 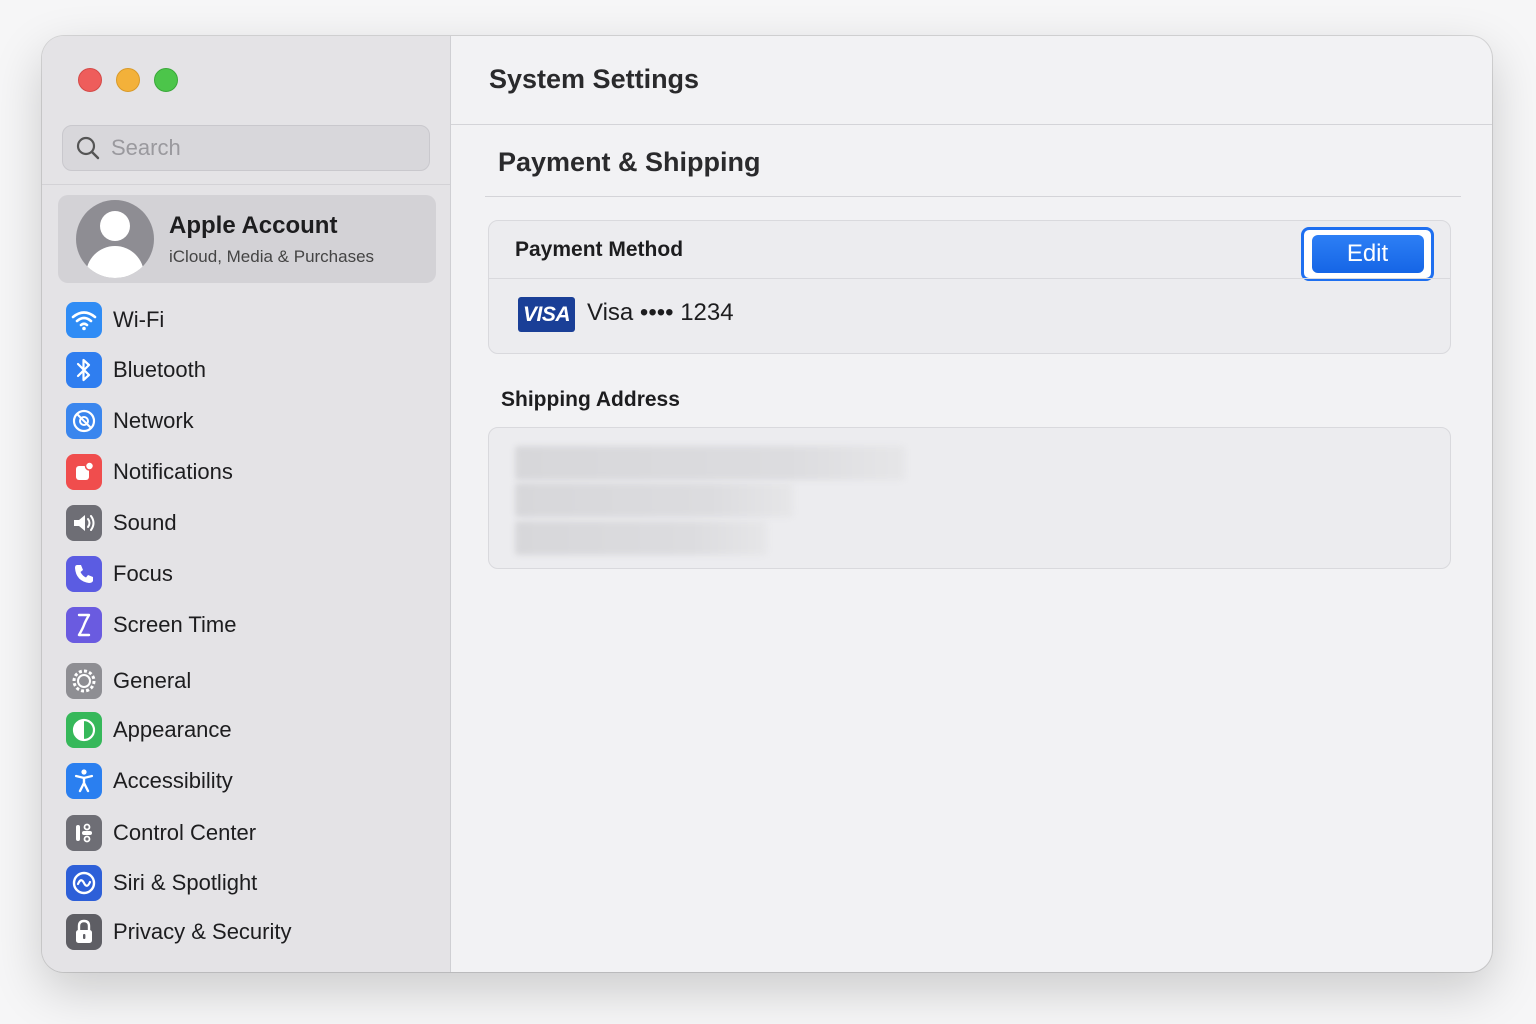 What do you see at coordinates (185, 882) in the screenshot?
I see `sidebar-item-label: Siri & Spotlight` at bounding box center [185, 882].